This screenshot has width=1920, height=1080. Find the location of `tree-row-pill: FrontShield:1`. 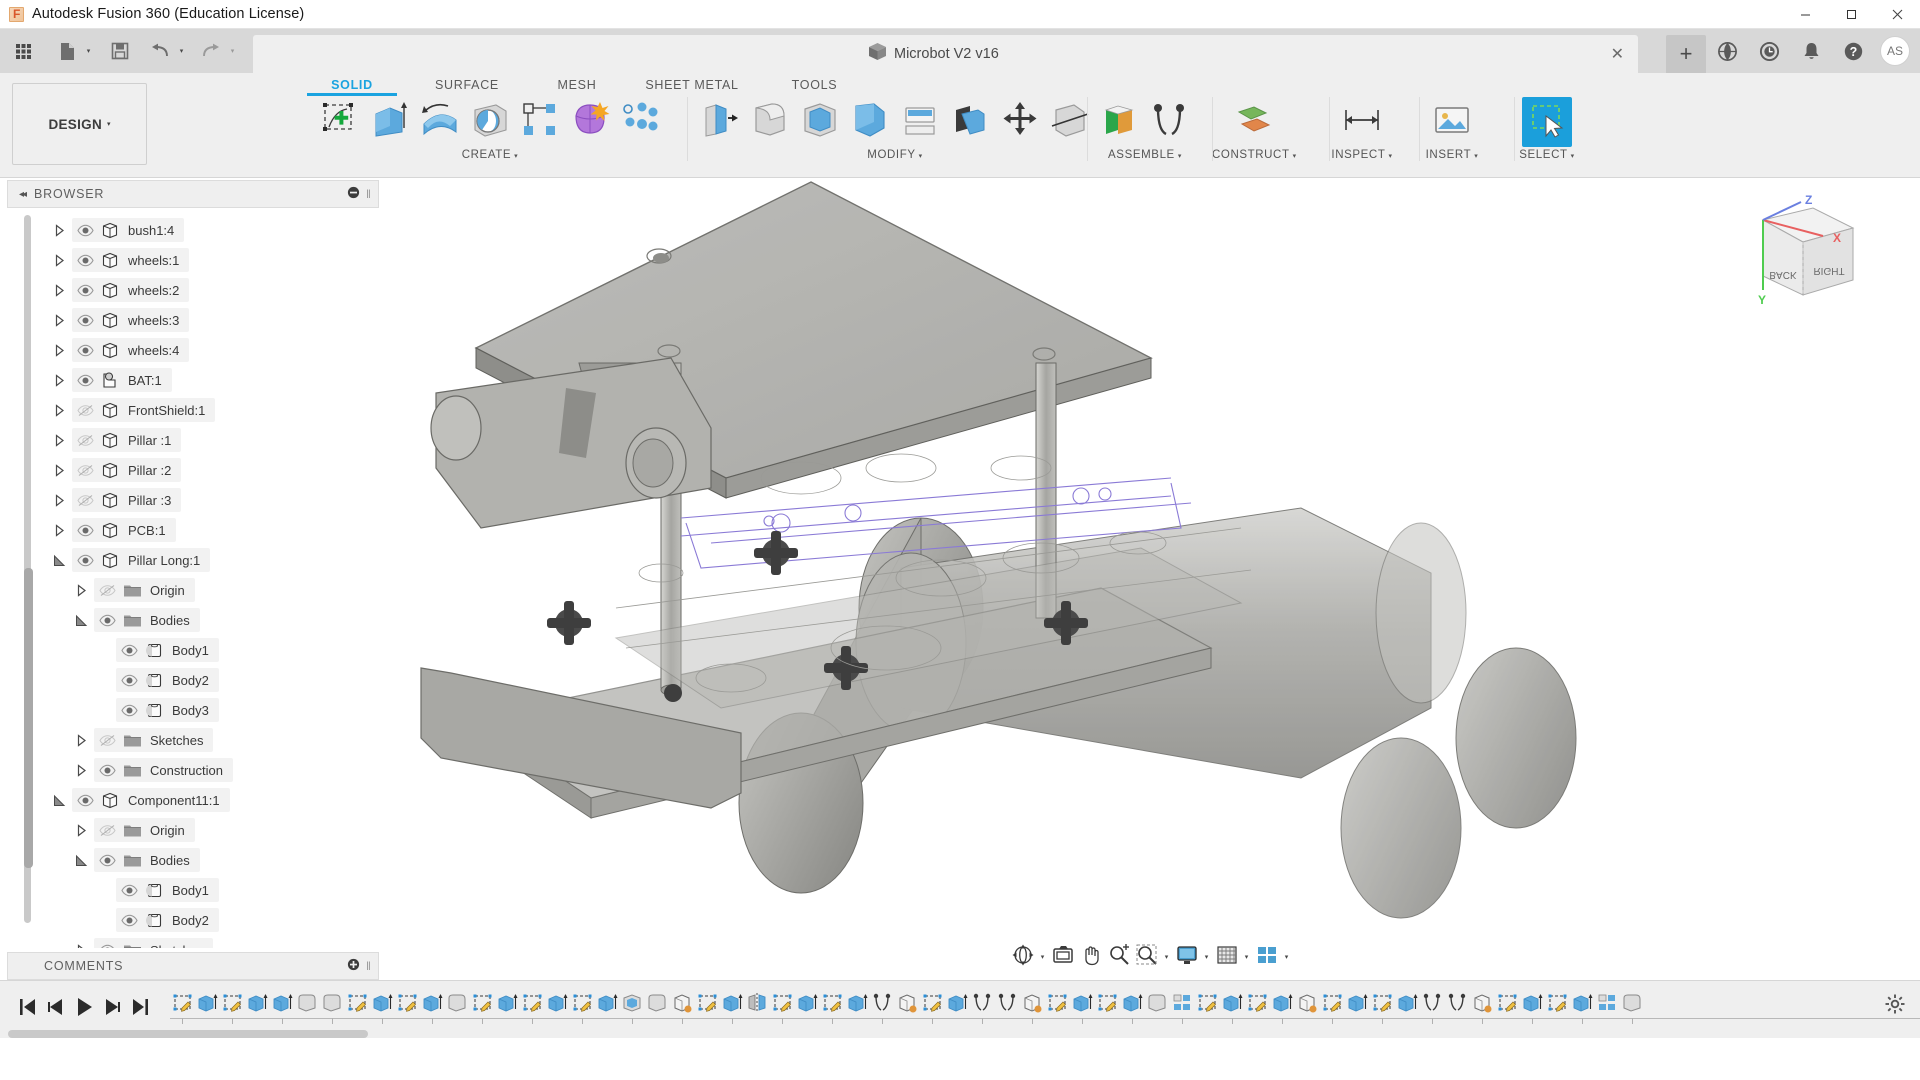

tree-row-pill: FrontShield:1 is located at coordinates (144, 410).